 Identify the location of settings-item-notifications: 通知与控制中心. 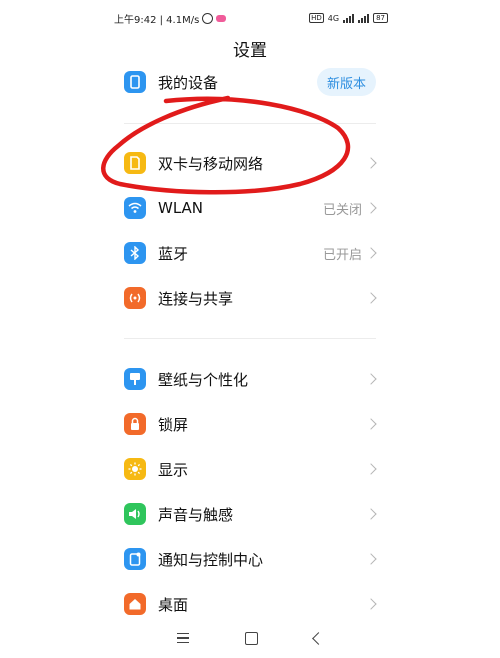
(250, 559).